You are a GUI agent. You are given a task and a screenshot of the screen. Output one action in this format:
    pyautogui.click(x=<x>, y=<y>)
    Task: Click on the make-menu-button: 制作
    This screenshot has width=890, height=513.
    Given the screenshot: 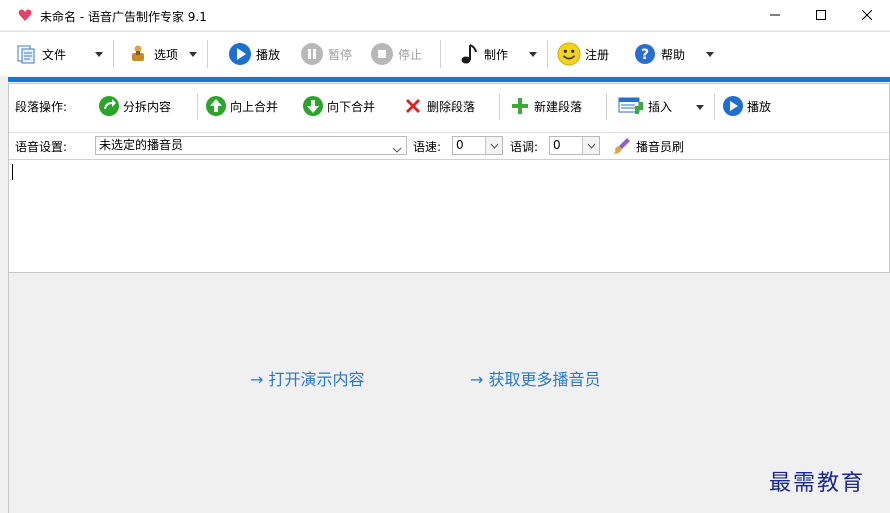 What is the action you would take?
    pyautogui.click(x=482, y=54)
    